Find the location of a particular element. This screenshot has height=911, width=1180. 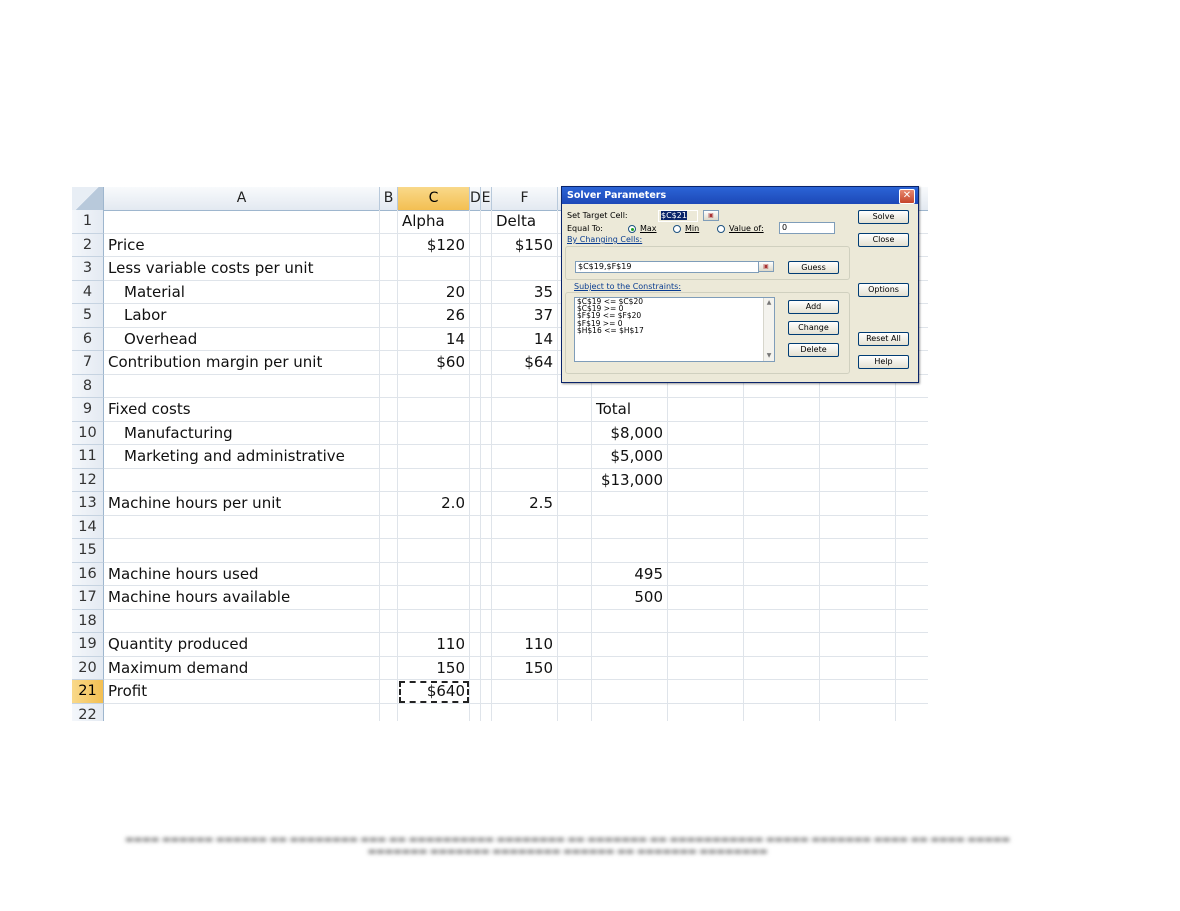

cell-e20 is located at coordinates (486, 668).